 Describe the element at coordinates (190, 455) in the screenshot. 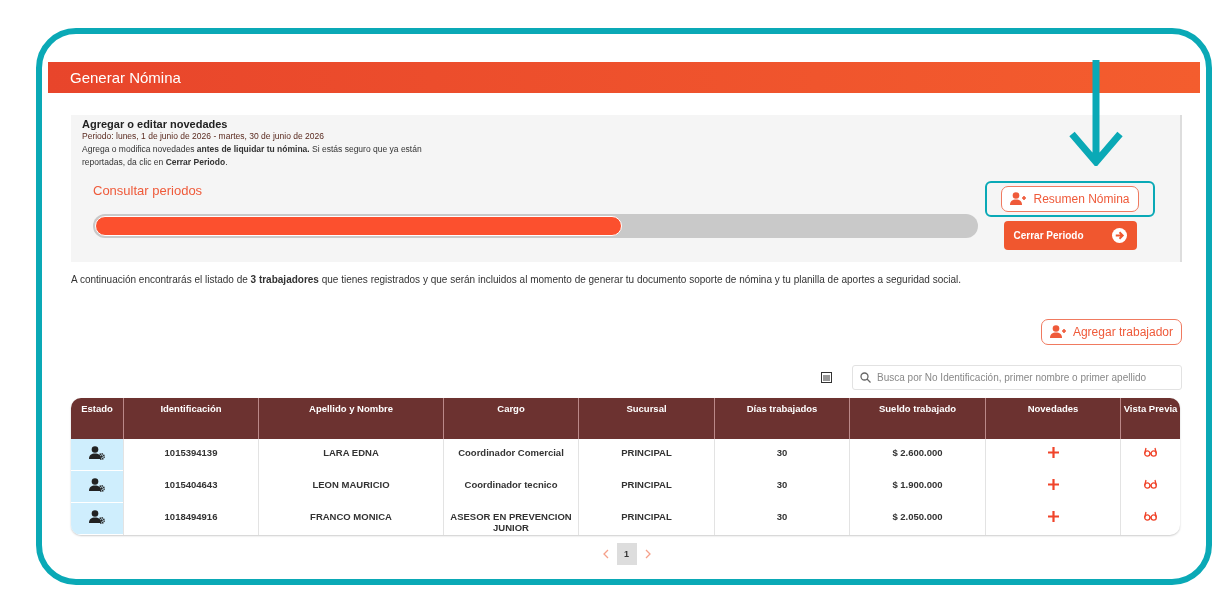

I see `table-cell: 1015394139` at that location.